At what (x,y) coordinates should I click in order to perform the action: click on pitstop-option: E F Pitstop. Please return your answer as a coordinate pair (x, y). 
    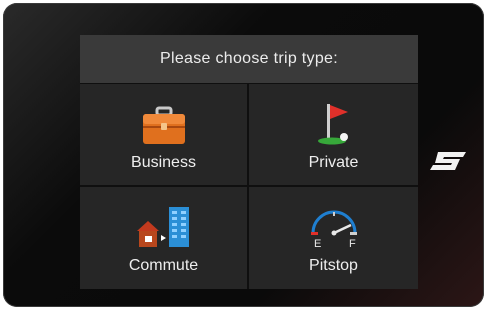
    Looking at the image, I should click on (333, 238).